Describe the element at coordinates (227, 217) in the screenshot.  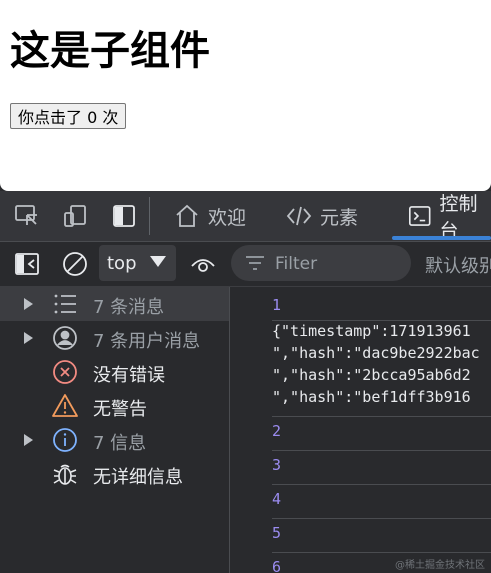
I see `tab-welcome-label: 欢迎` at that location.